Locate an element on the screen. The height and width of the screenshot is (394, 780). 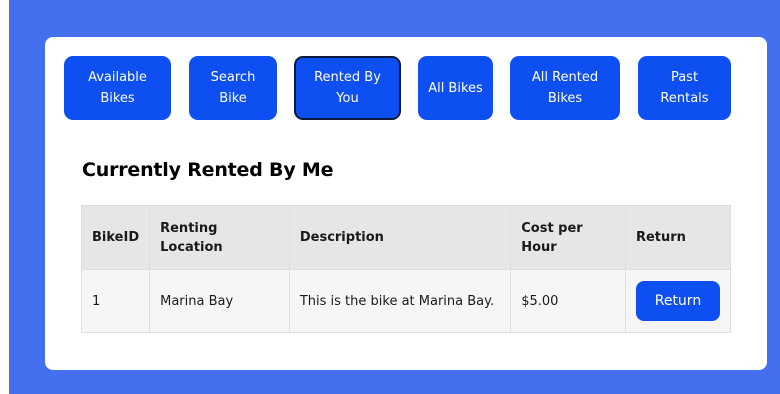
nav-all-bikes-label: All Bikes is located at coordinates (455, 88).